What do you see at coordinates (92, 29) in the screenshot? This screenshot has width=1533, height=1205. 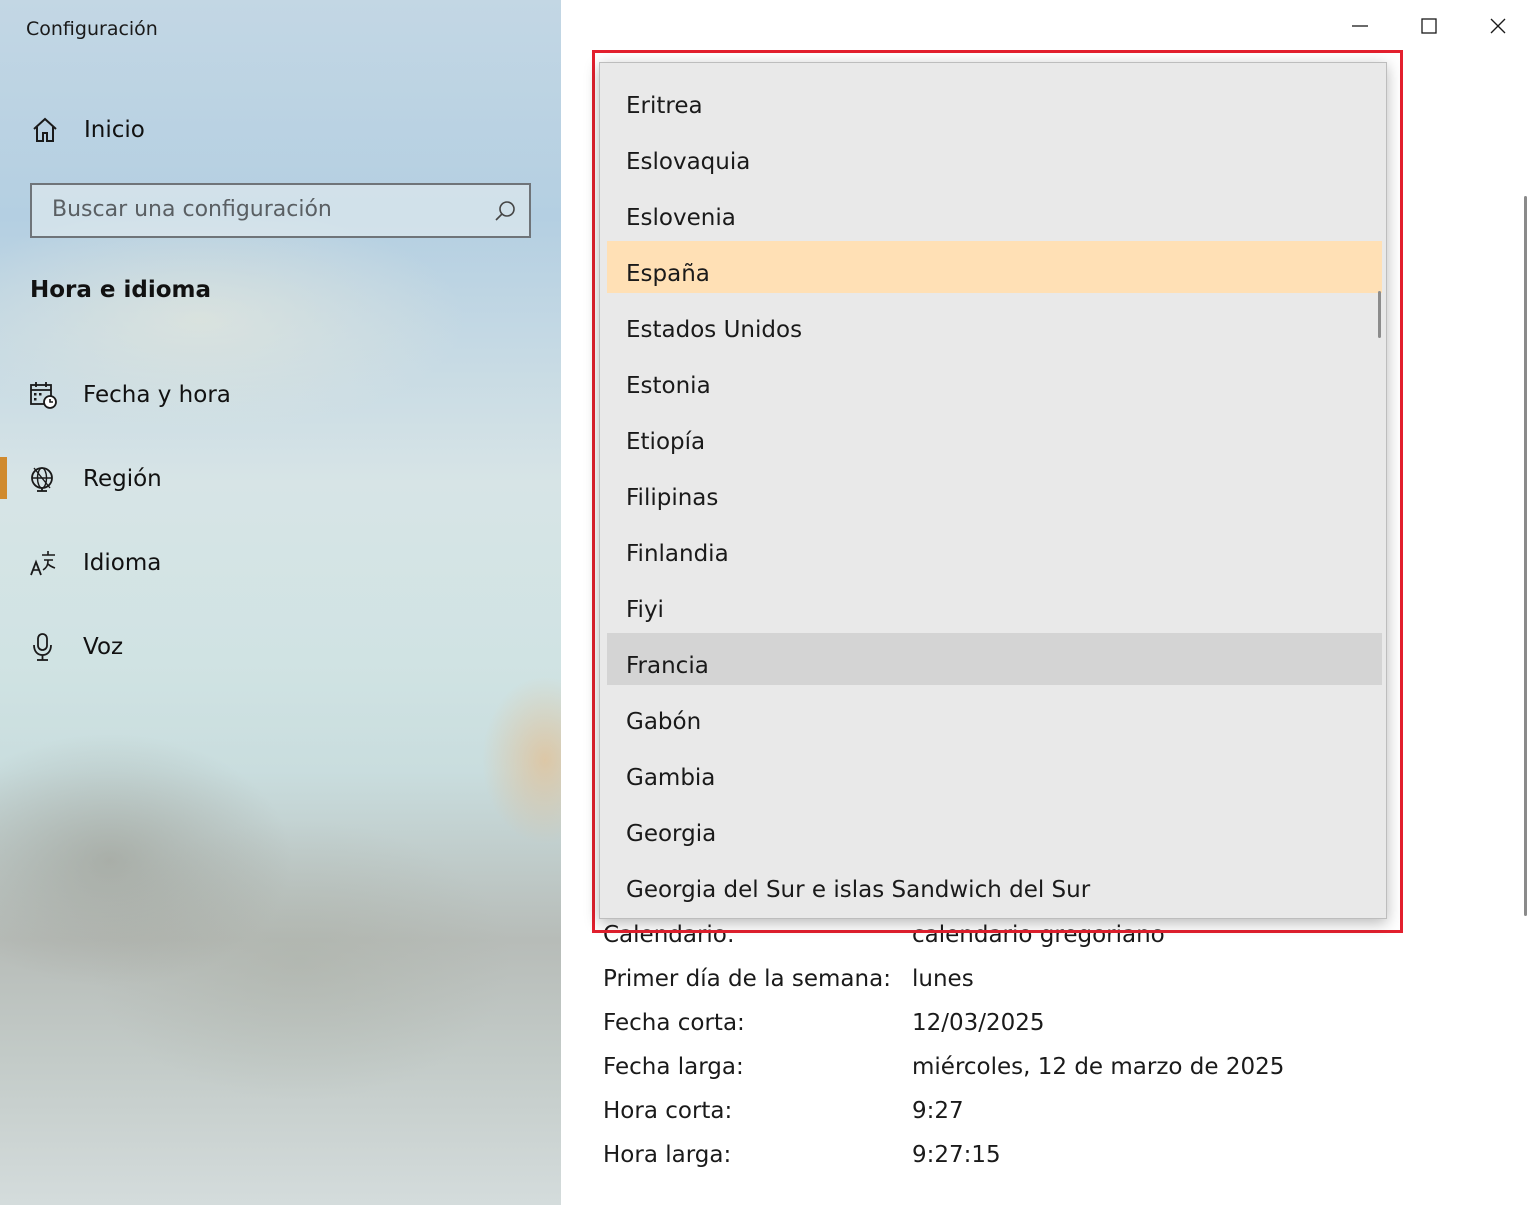 I see `window-title: Configuración` at bounding box center [92, 29].